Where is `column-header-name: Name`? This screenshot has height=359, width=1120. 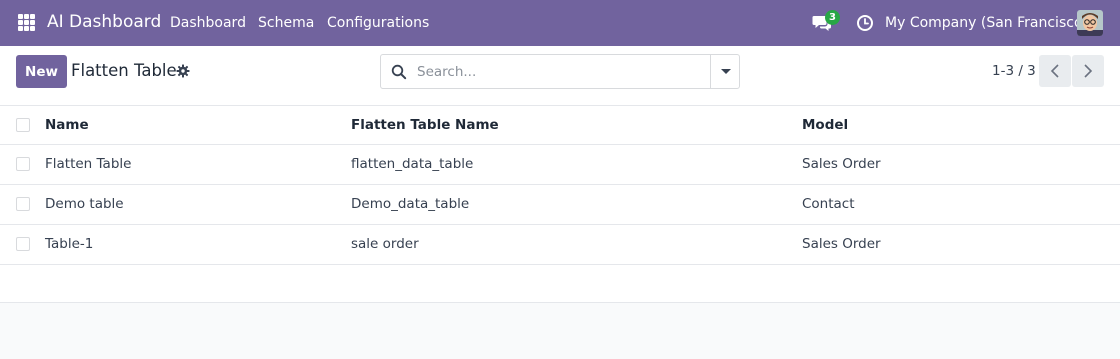
column-header-name: Name is located at coordinates (198, 125).